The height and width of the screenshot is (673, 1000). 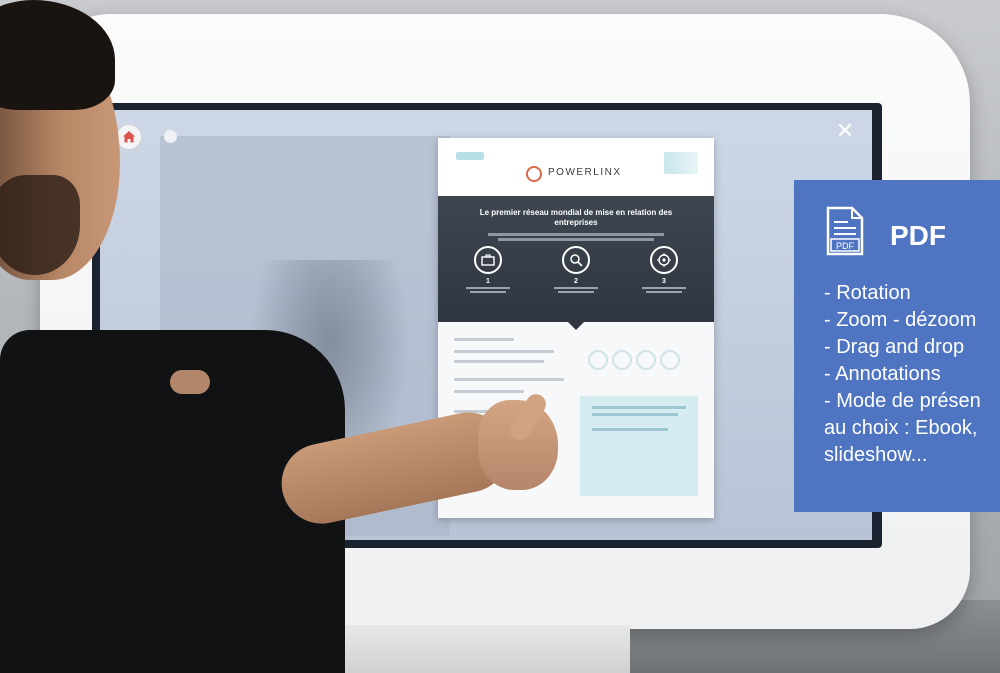 What do you see at coordinates (465, 649) in the screenshot?
I see `kiosk-stand` at bounding box center [465, 649].